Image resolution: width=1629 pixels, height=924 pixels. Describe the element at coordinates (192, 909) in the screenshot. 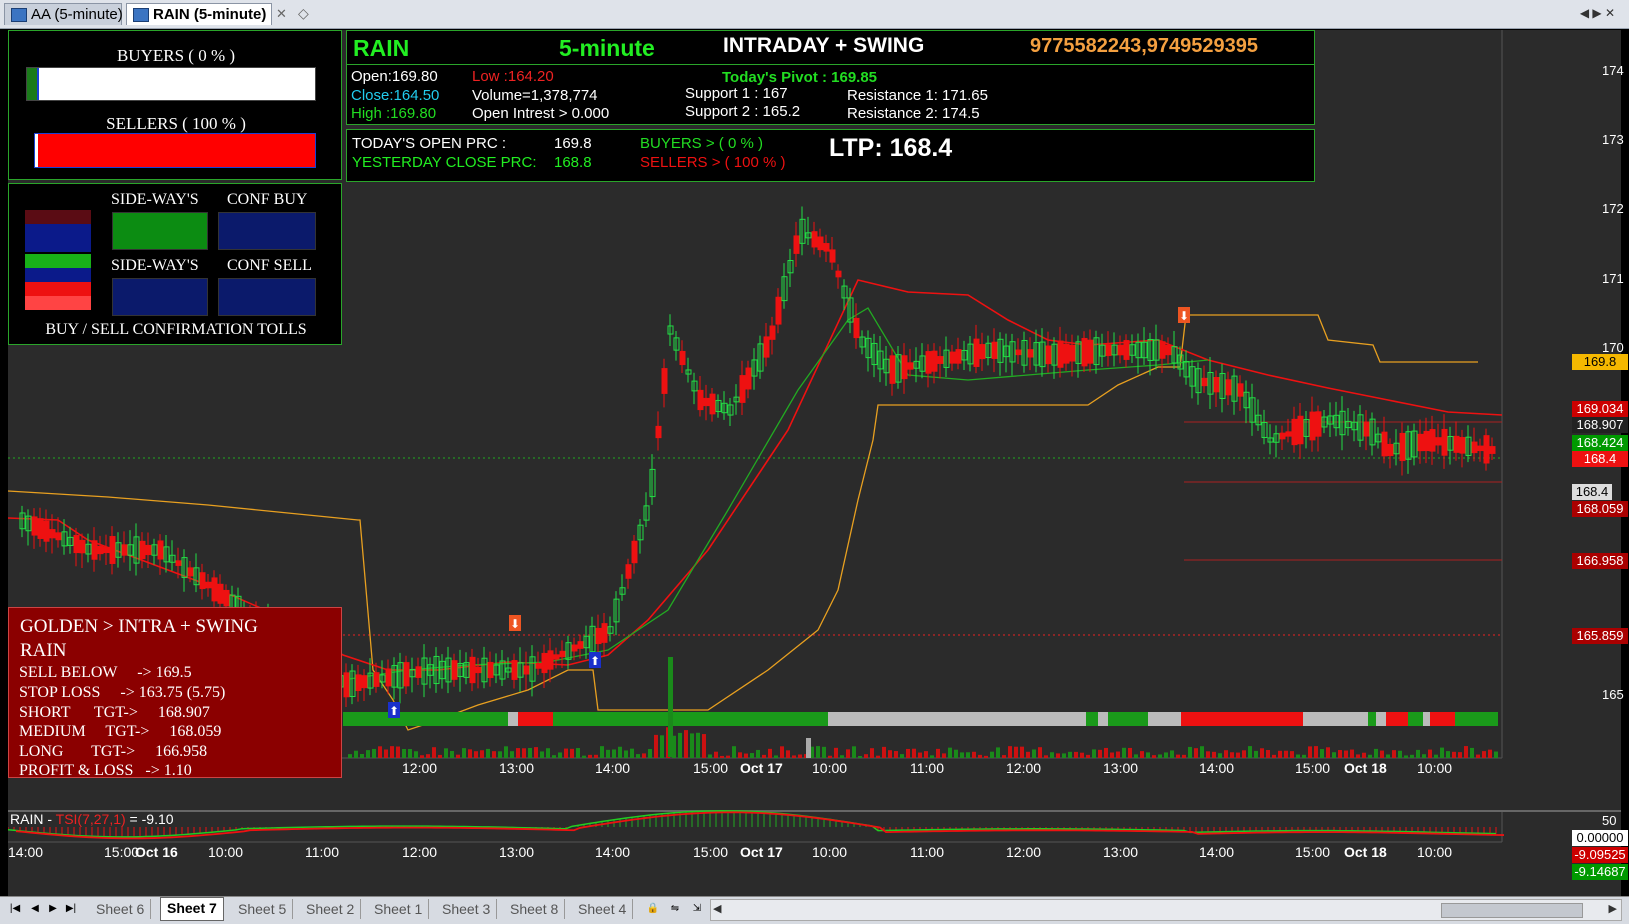

I see `sheet-tab-7: Sheet 7` at that location.